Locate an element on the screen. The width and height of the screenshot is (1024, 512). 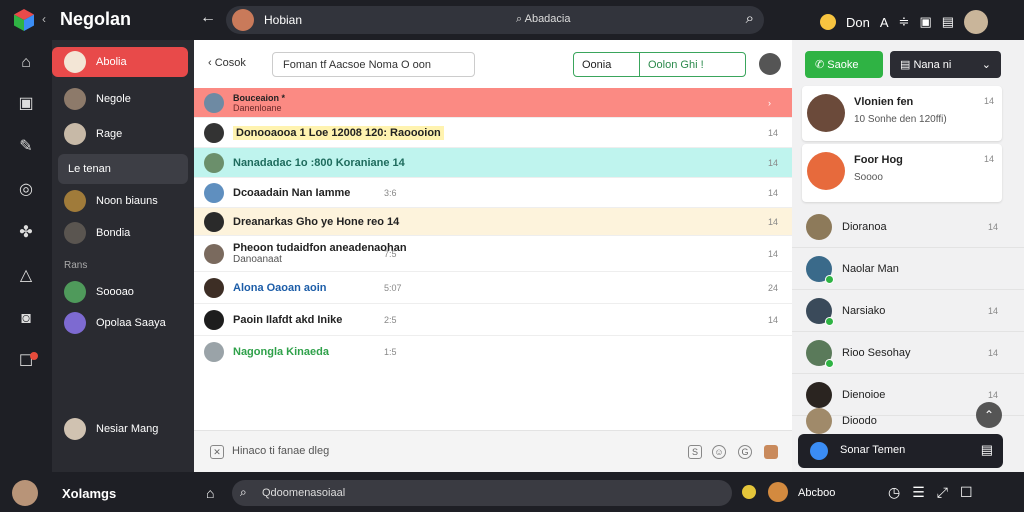
message-text: Paoin Ilafdt akd Inike is located at coordinates (288, 319).